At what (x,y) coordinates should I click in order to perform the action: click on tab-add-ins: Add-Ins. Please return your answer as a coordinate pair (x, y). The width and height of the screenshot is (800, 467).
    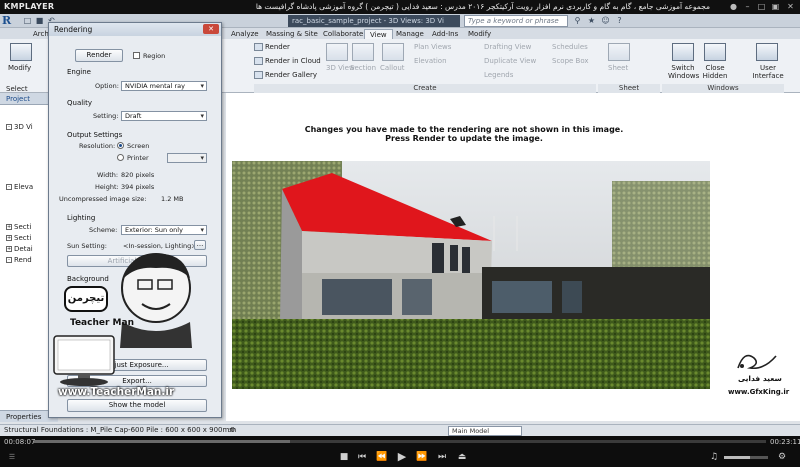
    Looking at the image, I should click on (445, 34).